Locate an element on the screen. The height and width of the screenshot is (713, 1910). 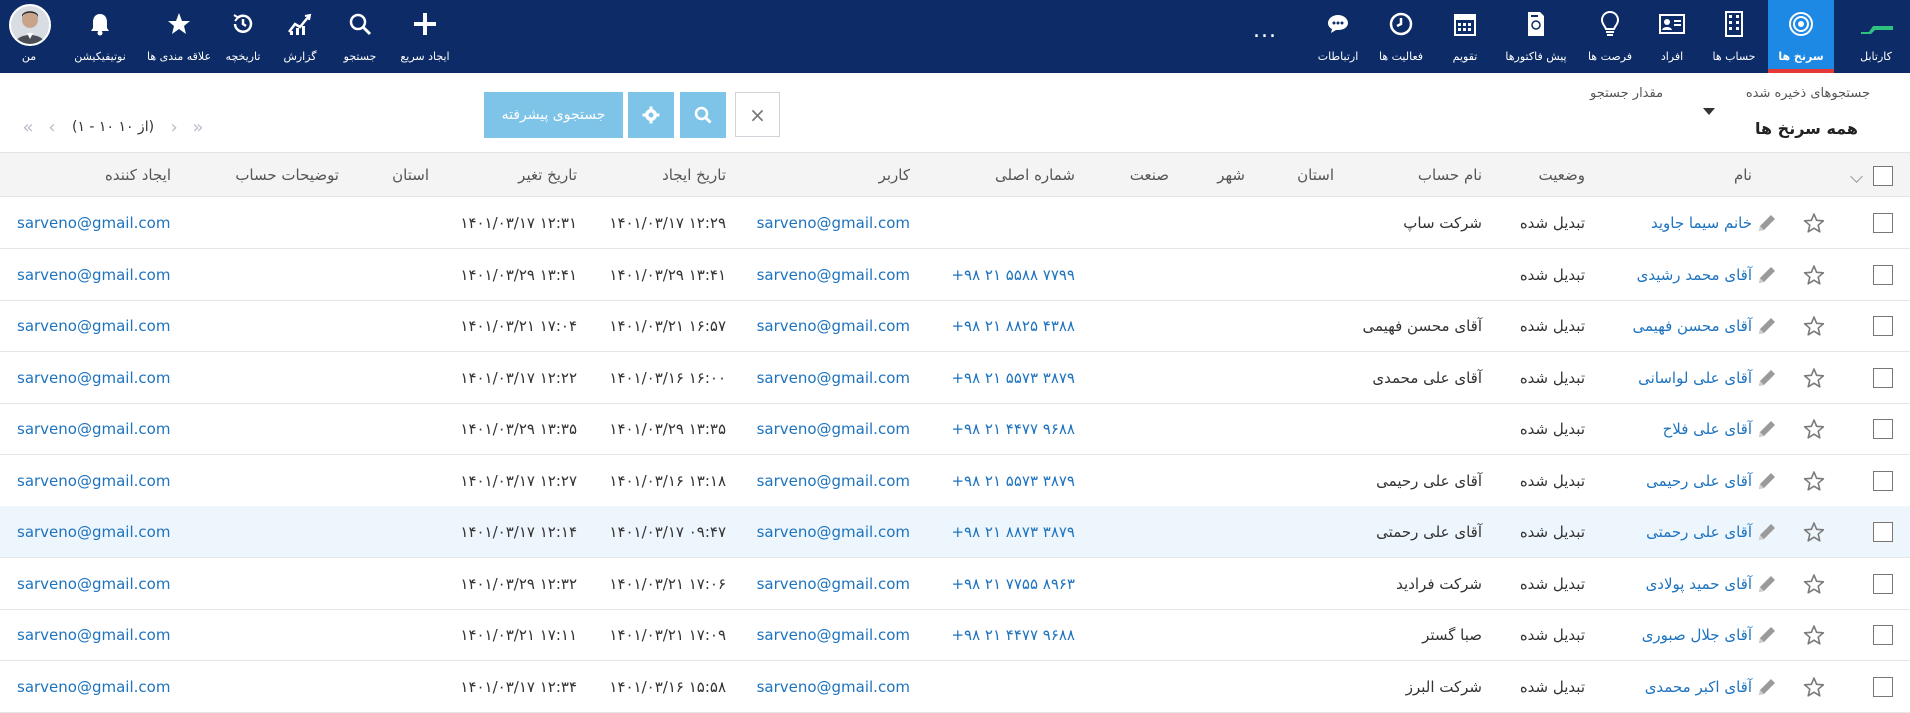
phone-link: +۹۸ ۲۱ ۷۷۵۵ ۸۹۶۳ is located at coordinates (1013, 584).